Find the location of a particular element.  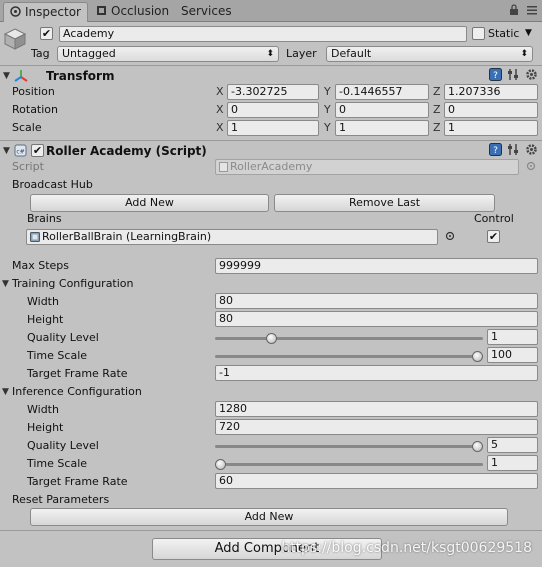

training-framerate-label: Target Frame Rate is located at coordinates (77, 373).